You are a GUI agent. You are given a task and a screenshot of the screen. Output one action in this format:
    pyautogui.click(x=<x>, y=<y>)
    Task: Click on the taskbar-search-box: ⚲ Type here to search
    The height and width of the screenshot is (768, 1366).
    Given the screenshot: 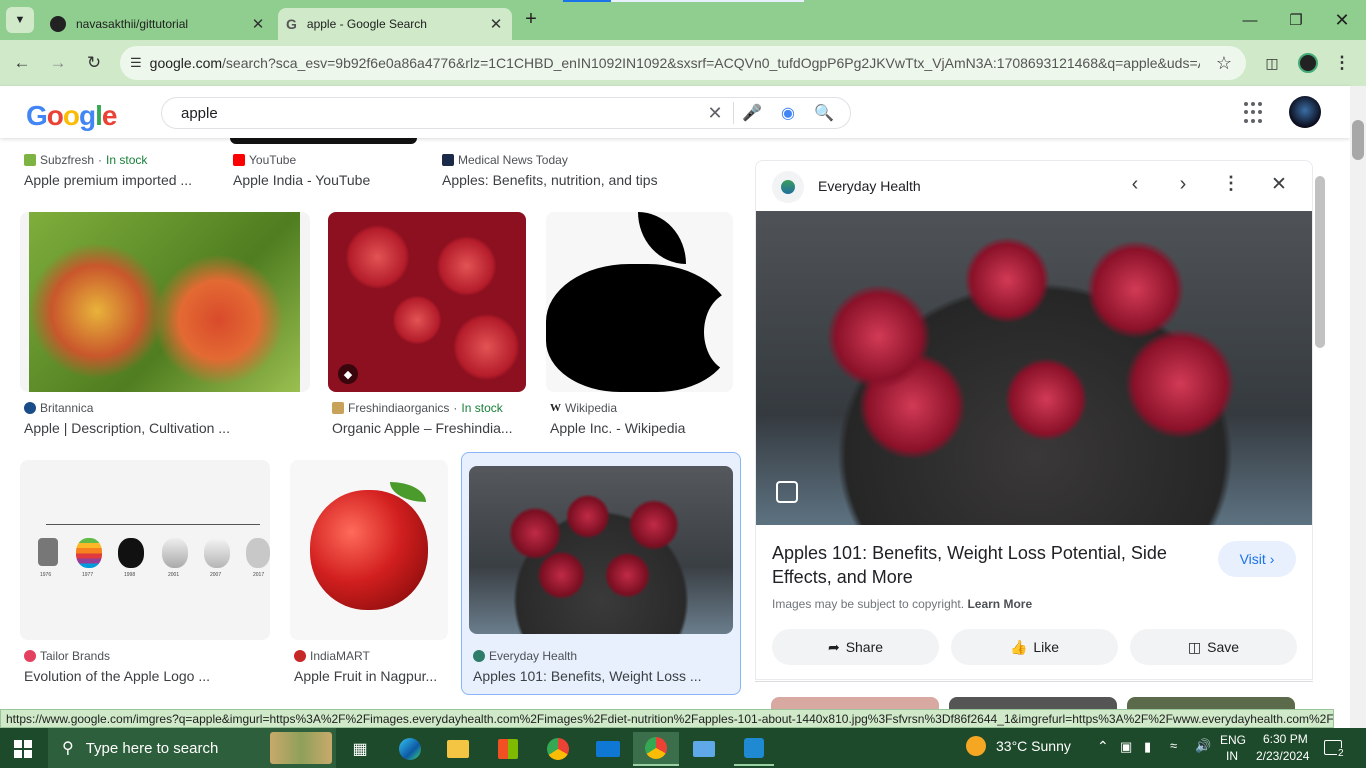 What is the action you would take?
    pyautogui.click(x=192, y=748)
    